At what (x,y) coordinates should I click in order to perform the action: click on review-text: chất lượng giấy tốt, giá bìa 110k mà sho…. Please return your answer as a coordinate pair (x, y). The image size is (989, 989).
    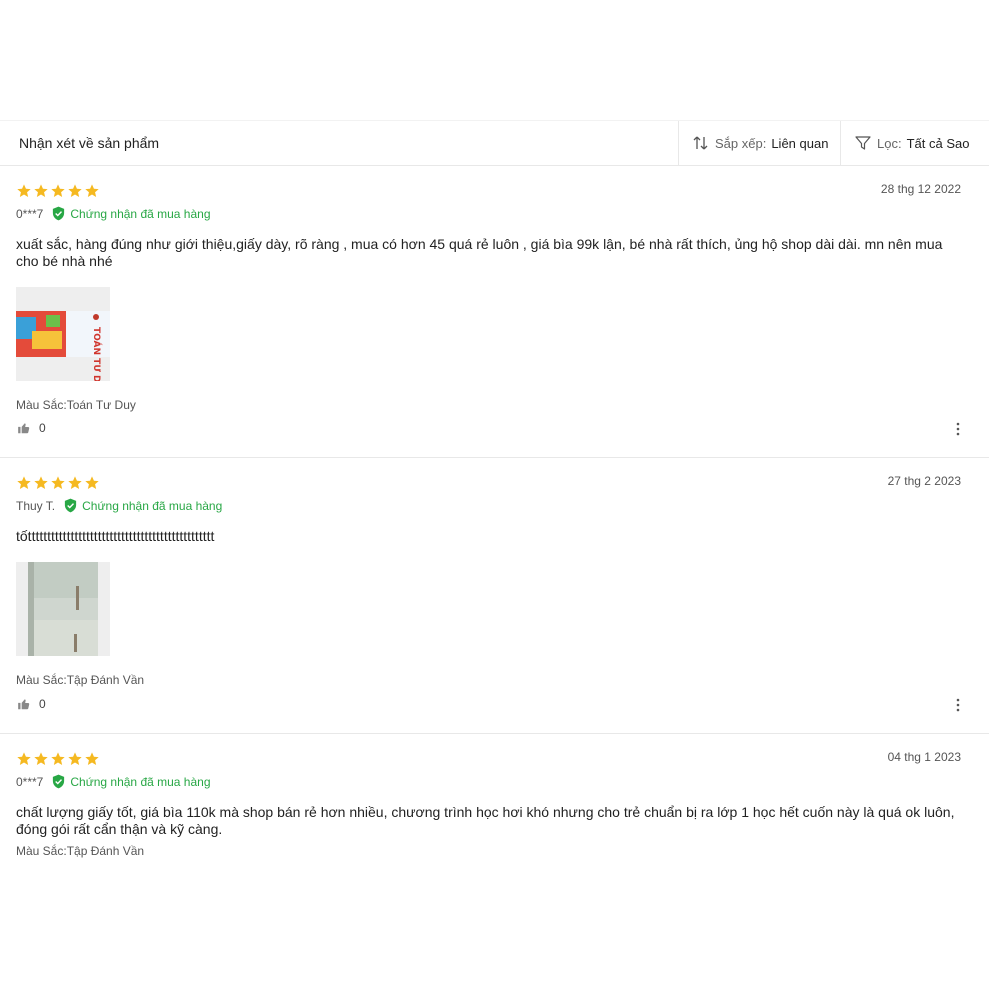
    Looking at the image, I should click on (485, 820).